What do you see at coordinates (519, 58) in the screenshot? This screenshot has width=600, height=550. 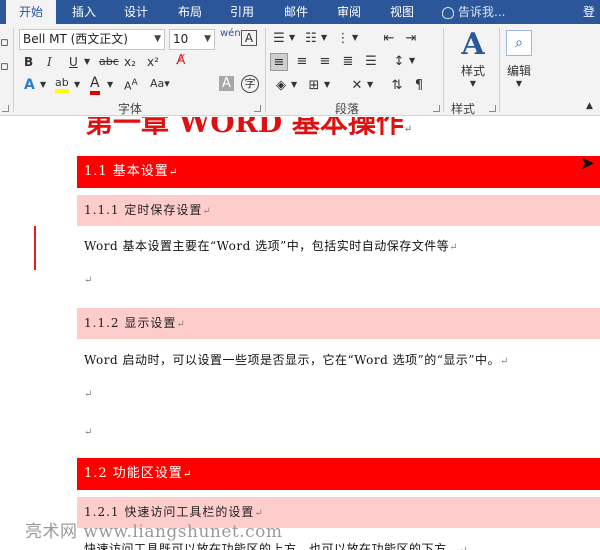 I see `editing-button: ⌕ 编辑 ▼` at bounding box center [519, 58].